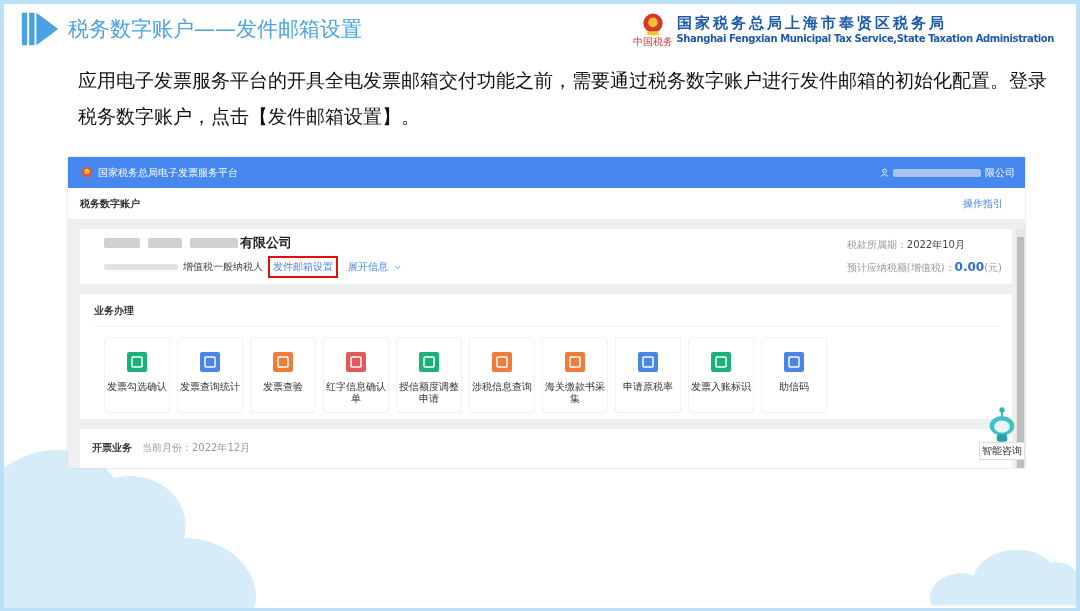  I want to click on tile-label: 授信额度调整申请, so click(429, 392).